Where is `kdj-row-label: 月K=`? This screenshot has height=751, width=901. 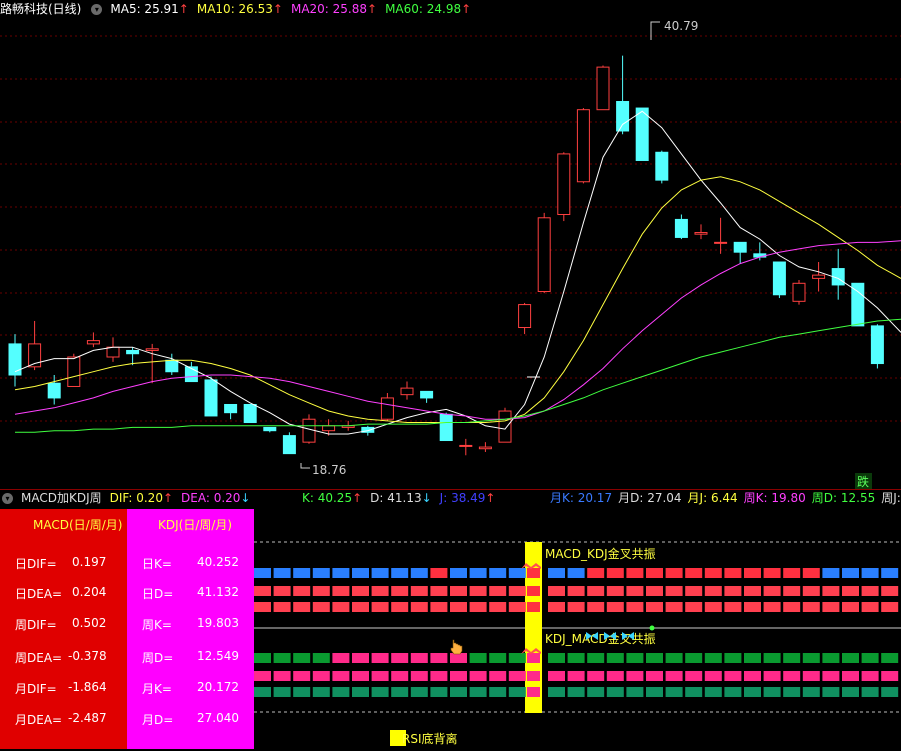
kdj-row-label: 月K= is located at coordinates (157, 689).